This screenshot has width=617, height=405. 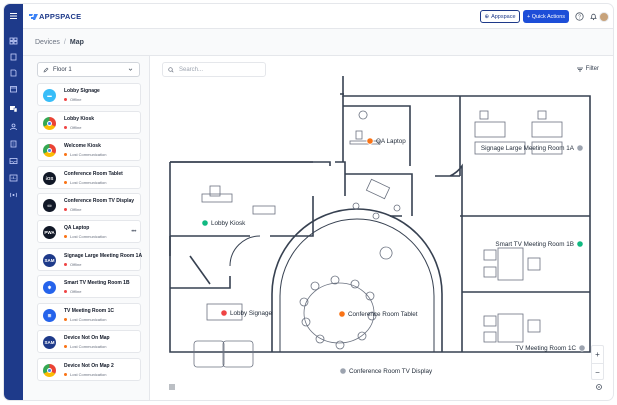 What do you see at coordinates (534, 244) in the screenshot?
I see `map-pin-label: Smart TV Meeting Room 1B` at bounding box center [534, 244].